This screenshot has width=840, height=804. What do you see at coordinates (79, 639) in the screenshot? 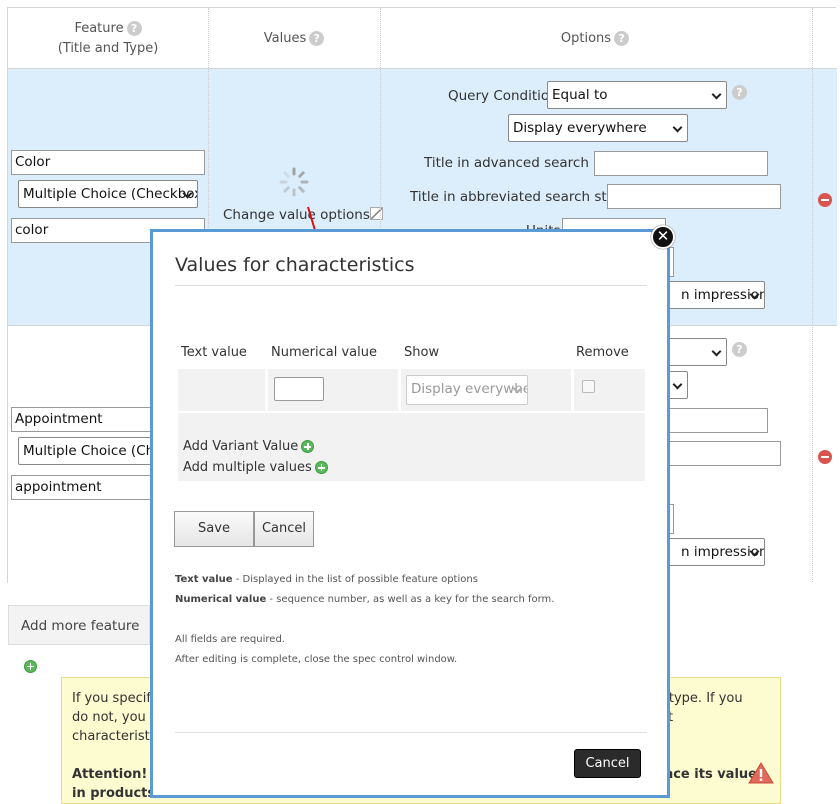
I see `add-feature-button: Add more feature` at bounding box center [79, 639].